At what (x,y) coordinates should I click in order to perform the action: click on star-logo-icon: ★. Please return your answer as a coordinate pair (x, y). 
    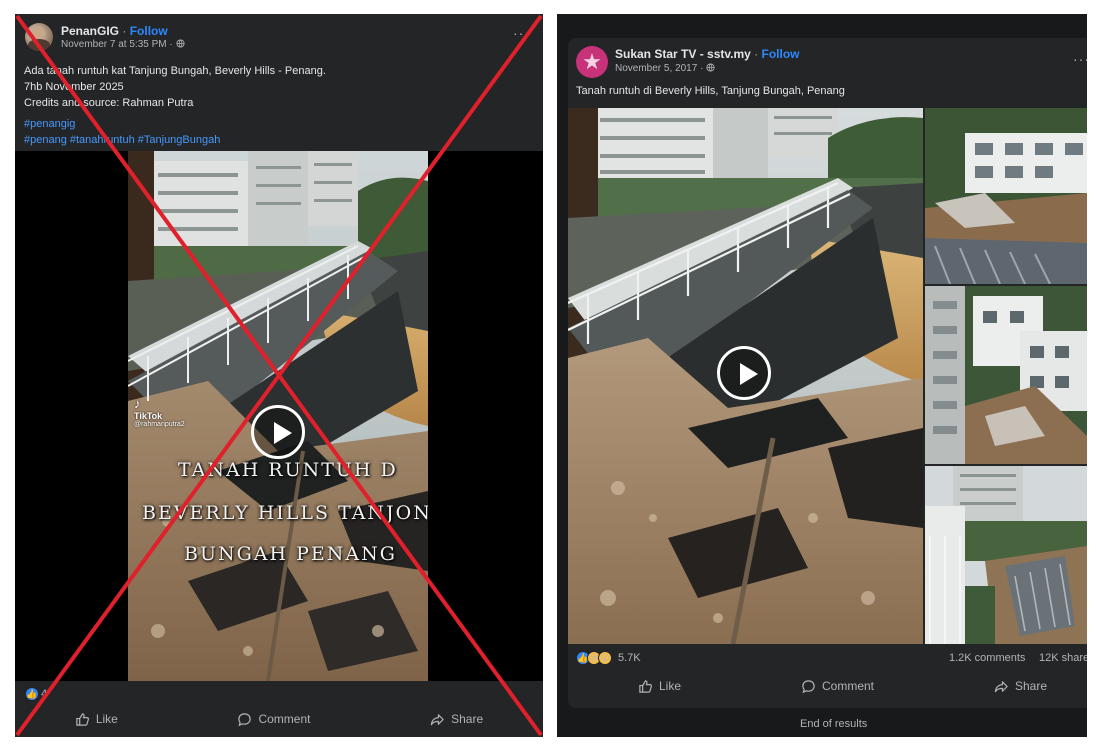
    Looking at the image, I should click on (592, 61).